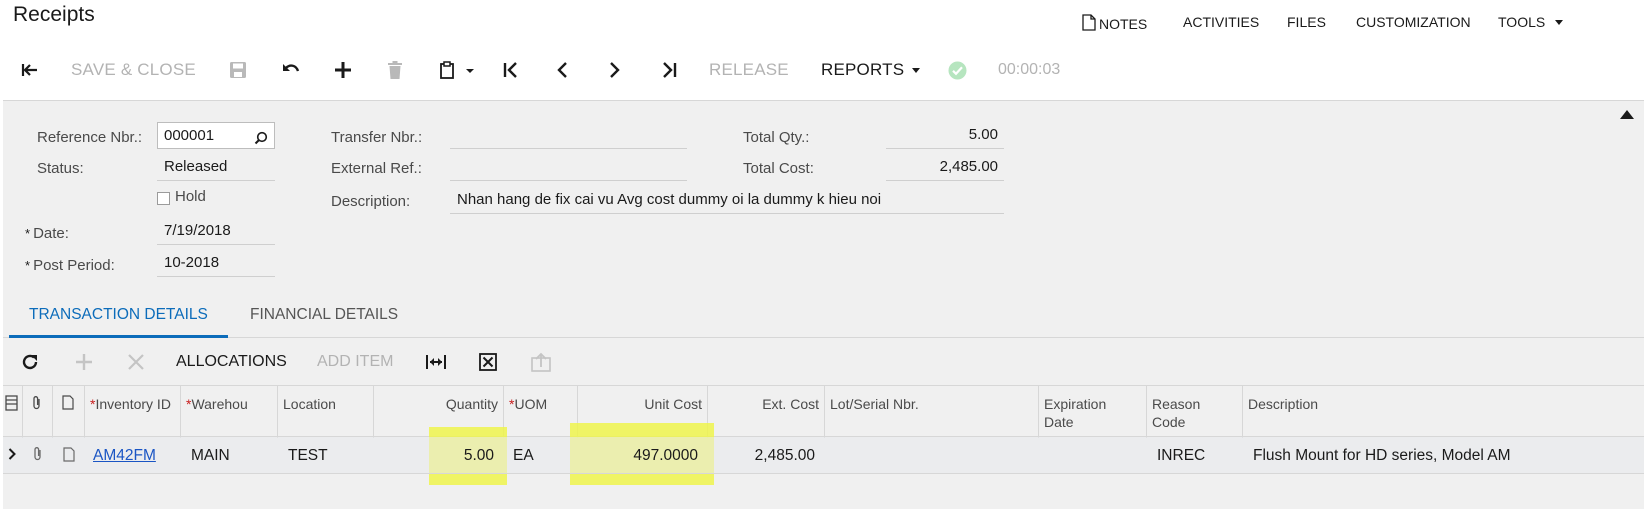  What do you see at coordinates (457, 70) in the screenshot?
I see `copy-paste-icon` at bounding box center [457, 70].